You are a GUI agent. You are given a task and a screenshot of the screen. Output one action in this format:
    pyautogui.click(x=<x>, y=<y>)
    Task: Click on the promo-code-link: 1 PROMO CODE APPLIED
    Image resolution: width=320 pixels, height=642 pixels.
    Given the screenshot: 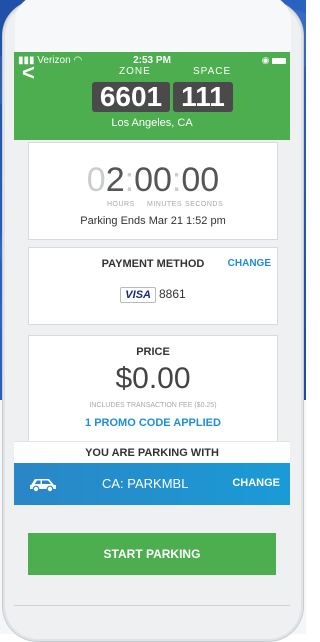 What is the action you would take?
    pyautogui.click(x=153, y=423)
    